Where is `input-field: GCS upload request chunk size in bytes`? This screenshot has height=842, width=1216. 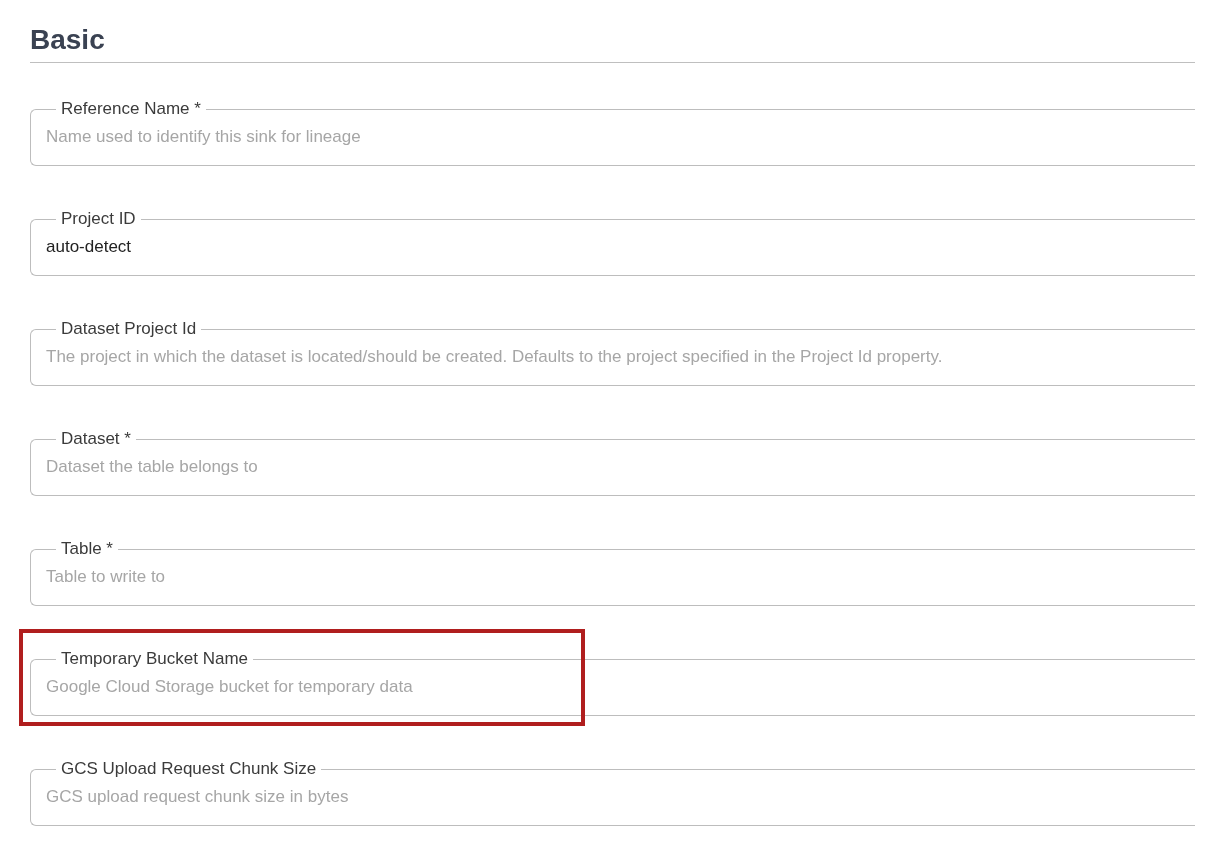
input-field: GCS upload request chunk size in bytes is located at coordinates (613, 799).